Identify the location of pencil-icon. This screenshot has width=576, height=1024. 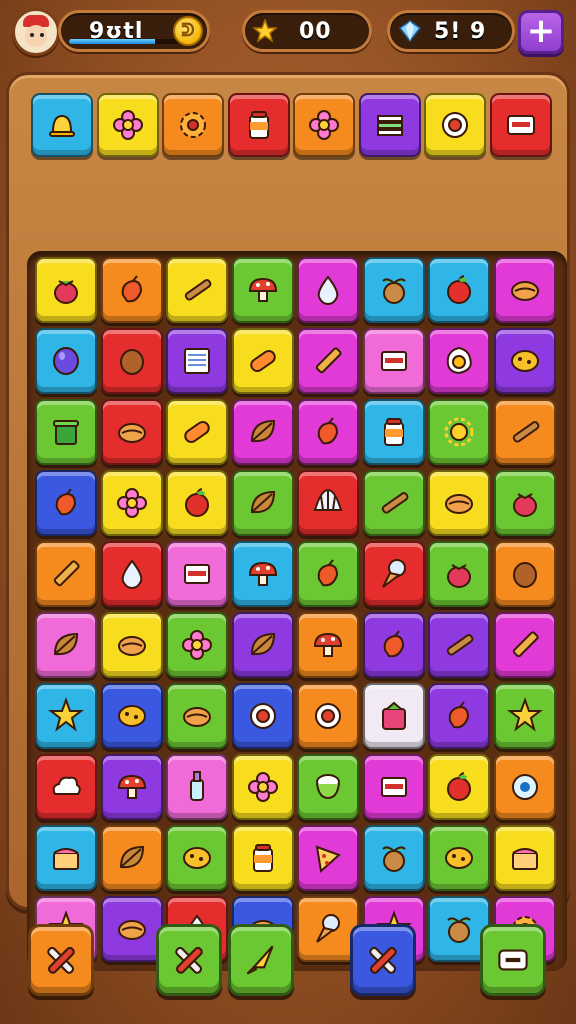
(525, 644).